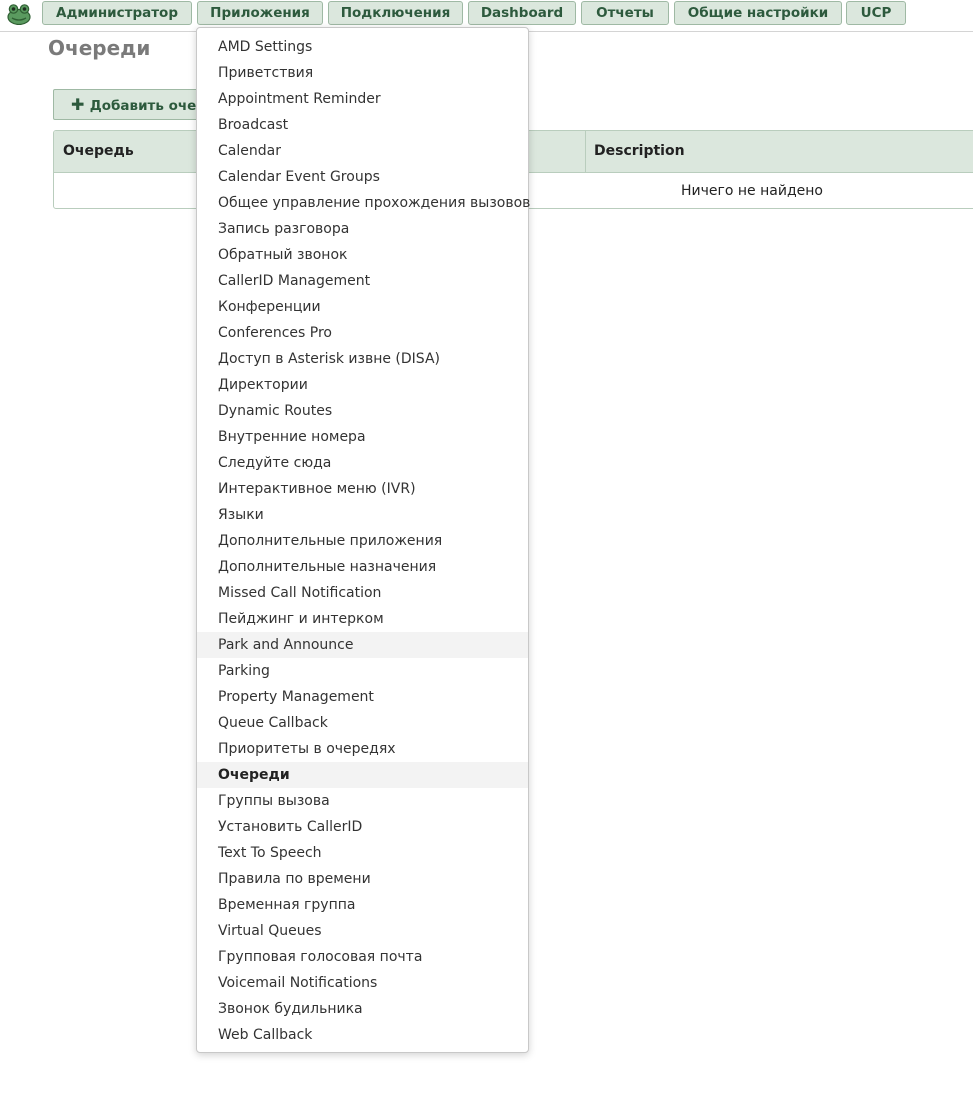  Describe the element at coordinates (362, 905) in the screenshot. I see `menu-item-time-groups: Временная группа` at that location.